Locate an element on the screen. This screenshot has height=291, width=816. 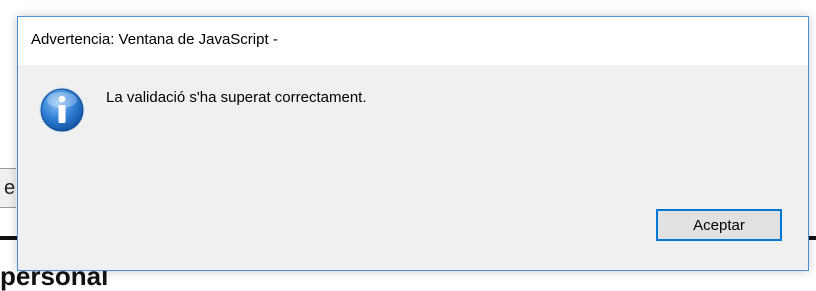
background-field-text: e is located at coordinates (10, 188).